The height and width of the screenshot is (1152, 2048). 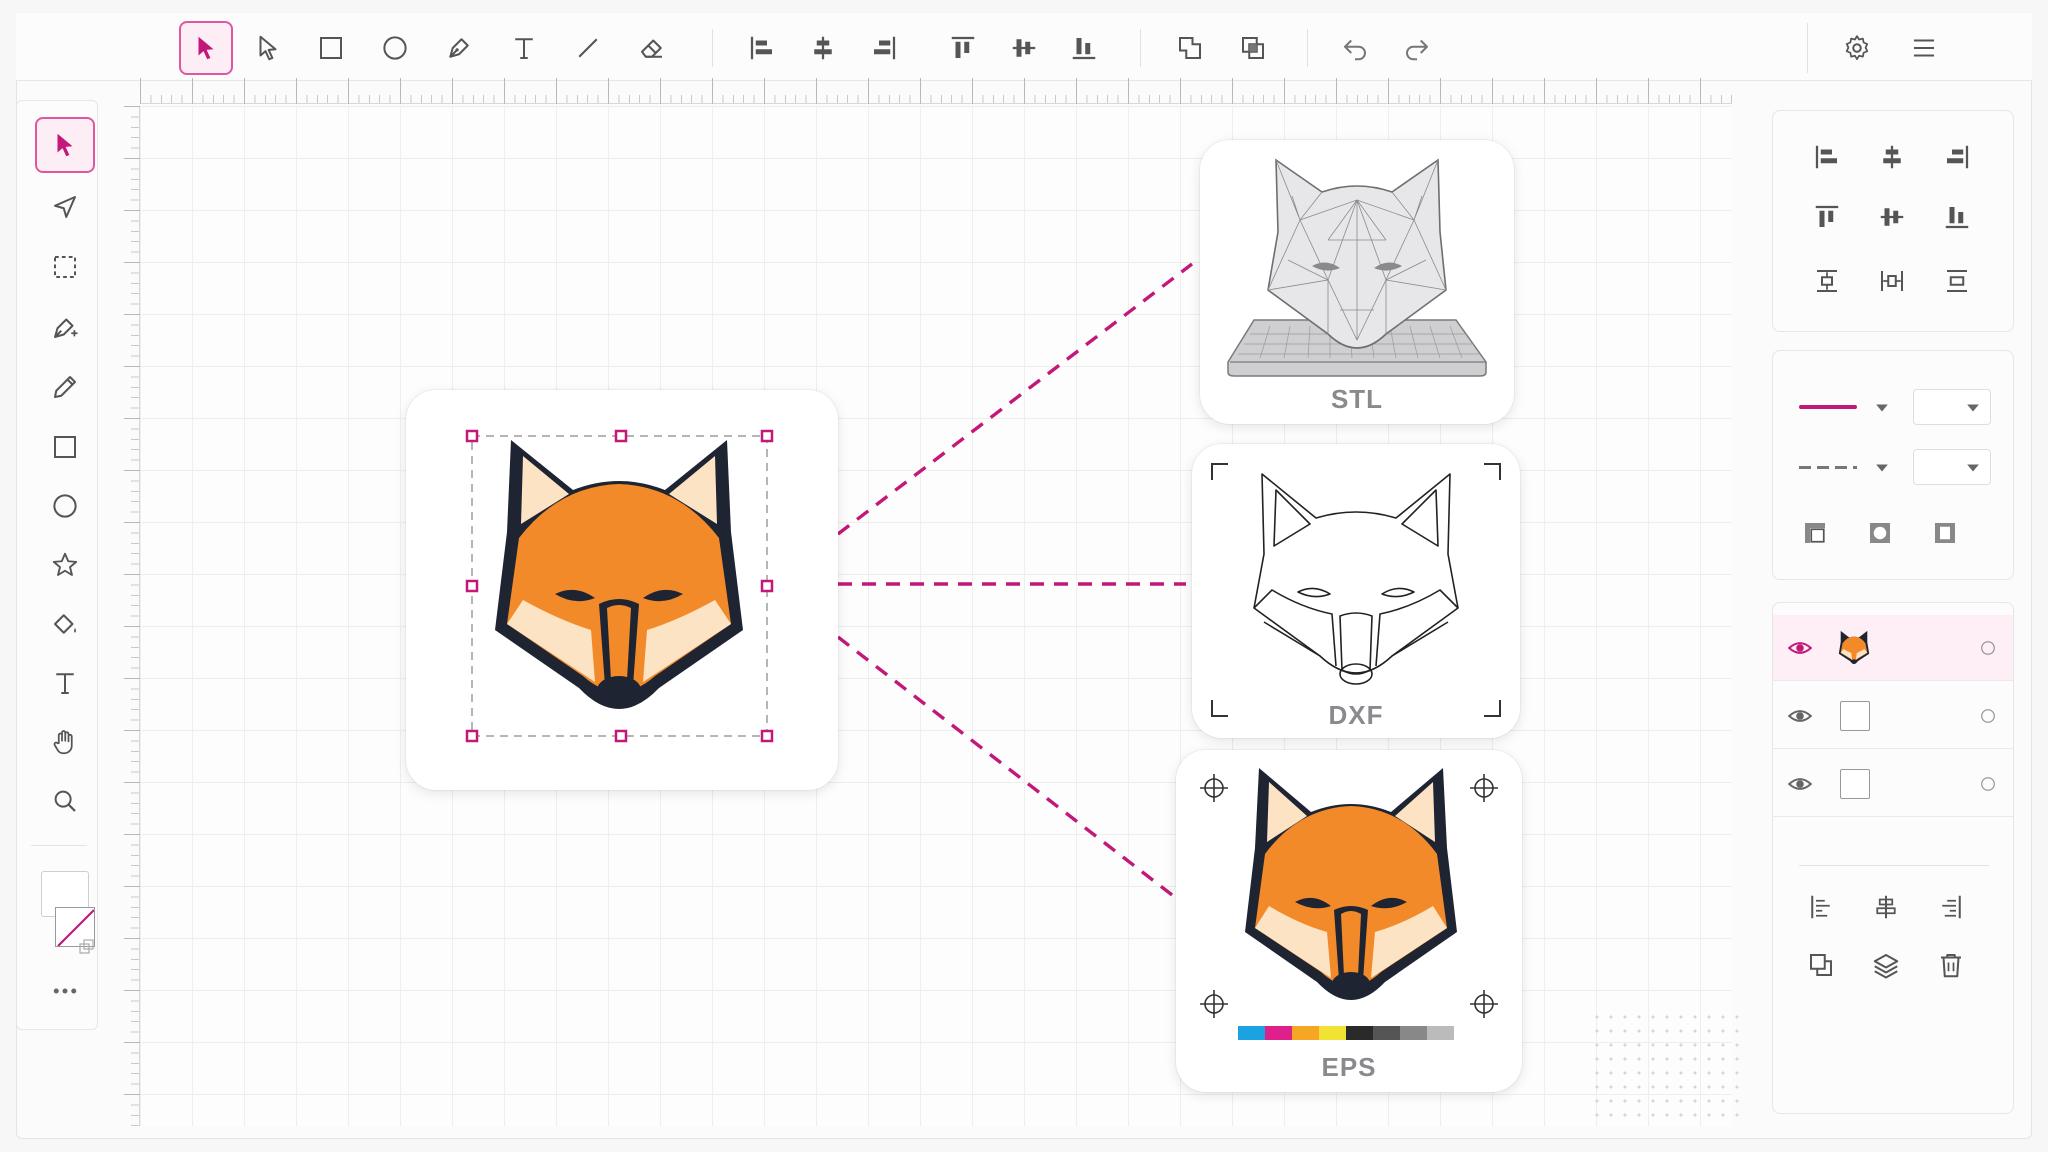 What do you see at coordinates (1893, 648) in the screenshot?
I see `layer-row-fox` at bounding box center [1893, 648].